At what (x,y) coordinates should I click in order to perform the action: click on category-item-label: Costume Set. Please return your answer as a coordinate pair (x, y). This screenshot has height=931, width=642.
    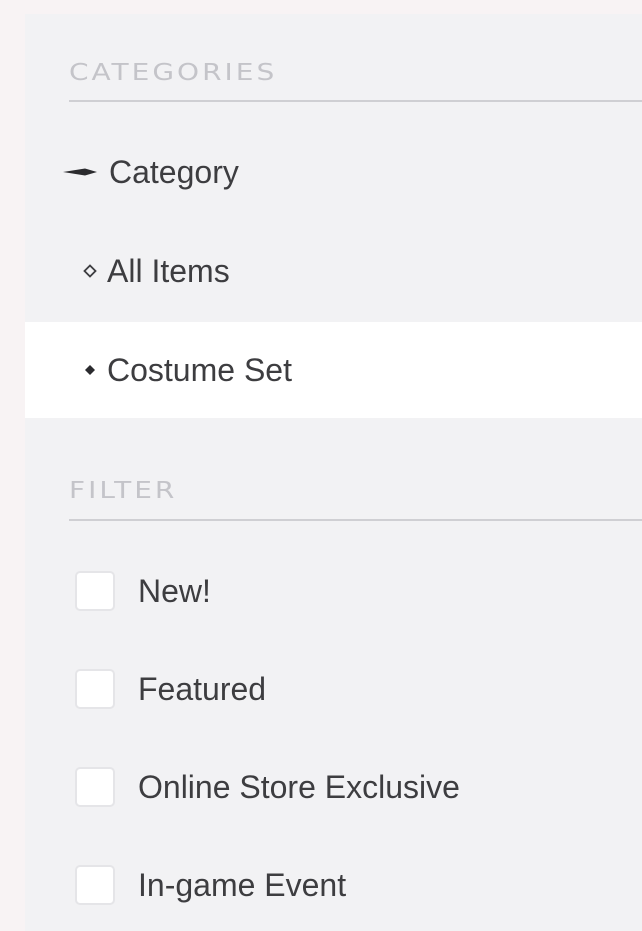
    Looking at the image, I should click on (199, 369).